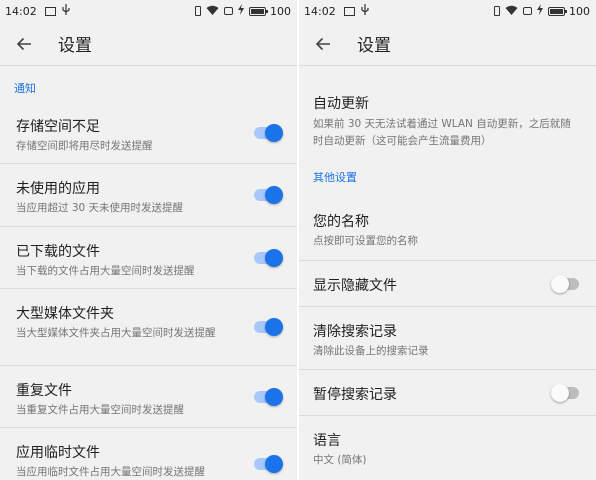  Describe the element at coordinates (371, 351) in the screenshot. I see `setting-subtitle: 清除此设备上的搜索记录` at that location.